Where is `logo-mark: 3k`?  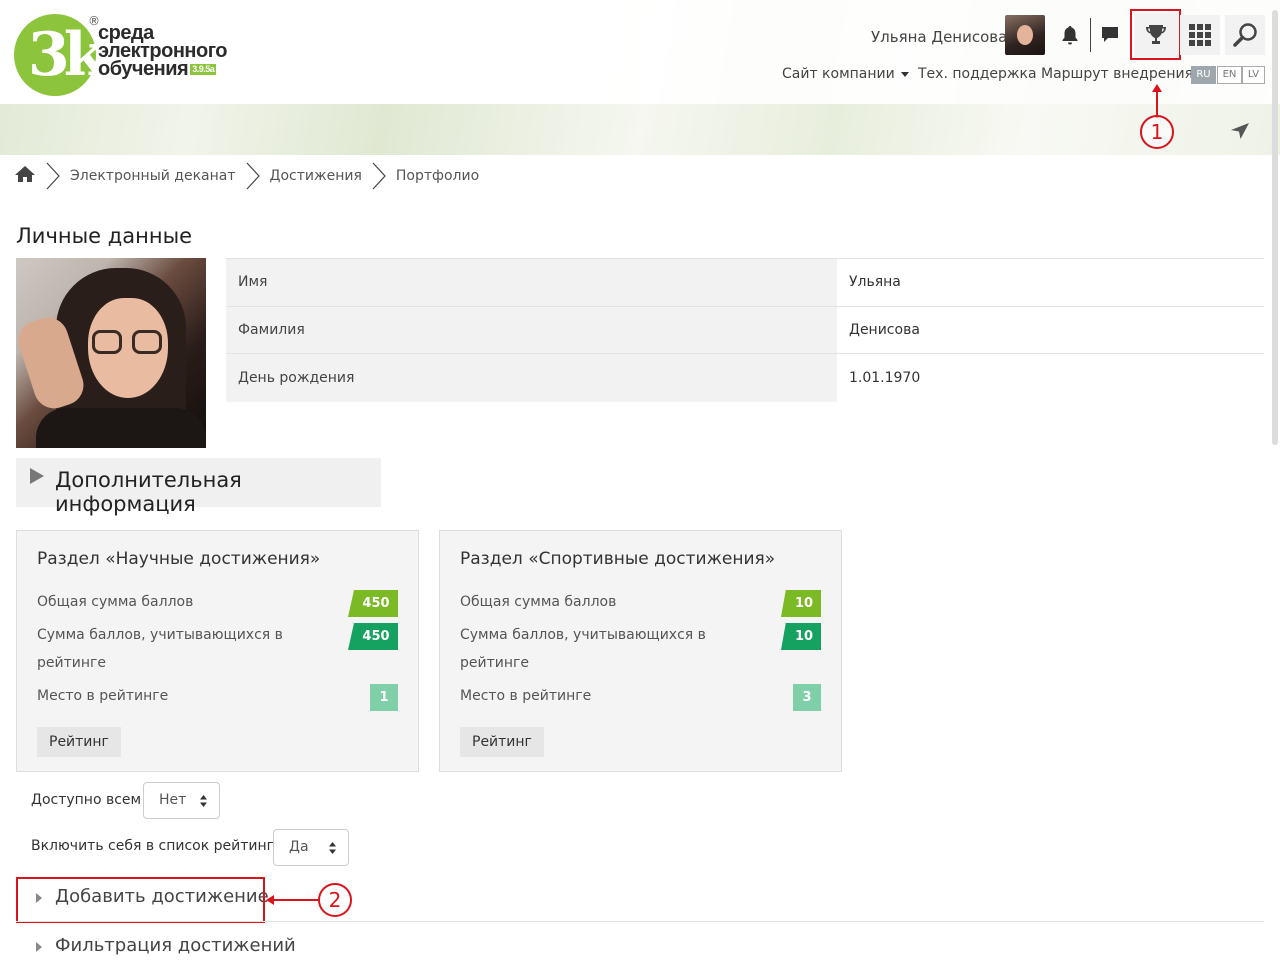 logo-mark: 3k is located at coordinates (59, 55).